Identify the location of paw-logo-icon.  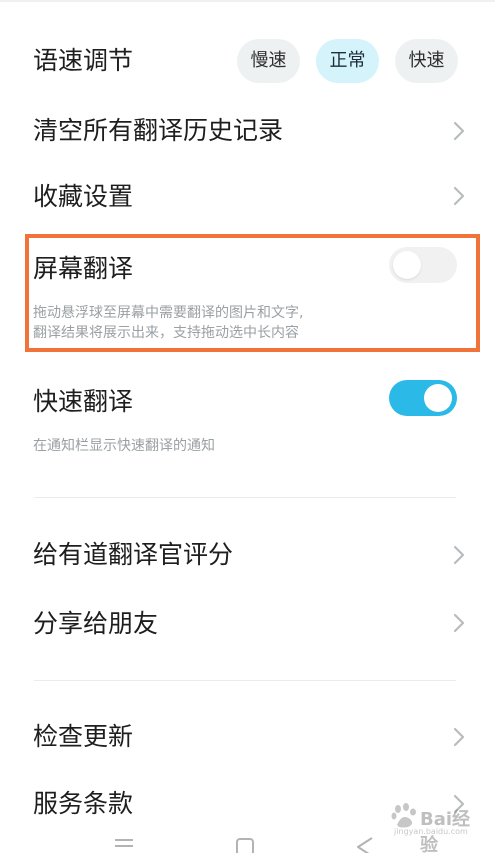
(403, 815).